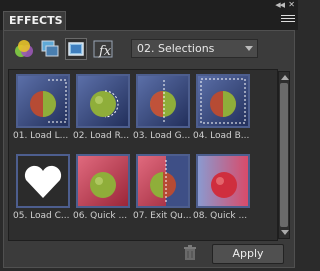 Image resolution: width=320 pixels, height=271 pixels. What do you see at coordinates (149, 5) in the screenshot?
I see `panel-titlebar: ◀◀ ✕` at bounding box center [149, 5].